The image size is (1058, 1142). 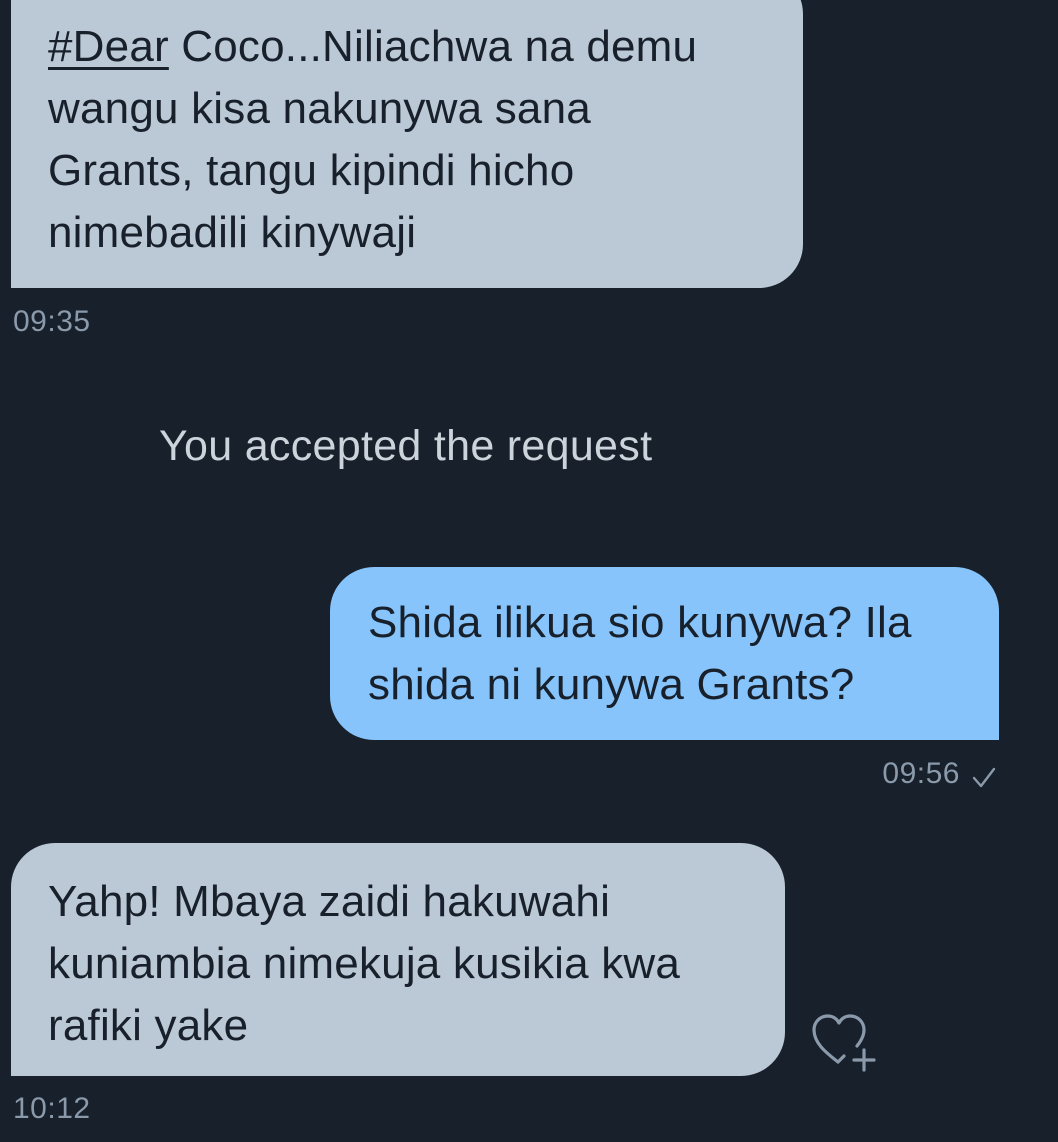 What do you see at coordinates (329, 901) in the screenshot?
I see `message-line: Yahp! Mbaya zaidi hakuwahi` at bounding box center [329, 901].